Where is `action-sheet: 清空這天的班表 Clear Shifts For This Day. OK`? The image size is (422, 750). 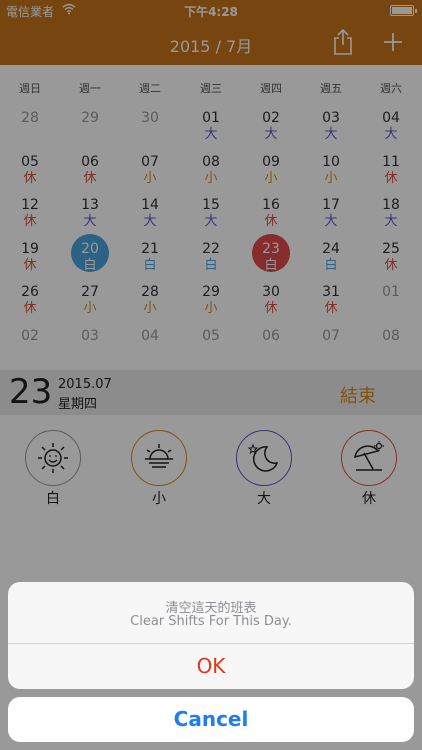
action-sheet: 清空這天的班表 Clear Shifts For This Day. OK is located at coordinates (211, 635).